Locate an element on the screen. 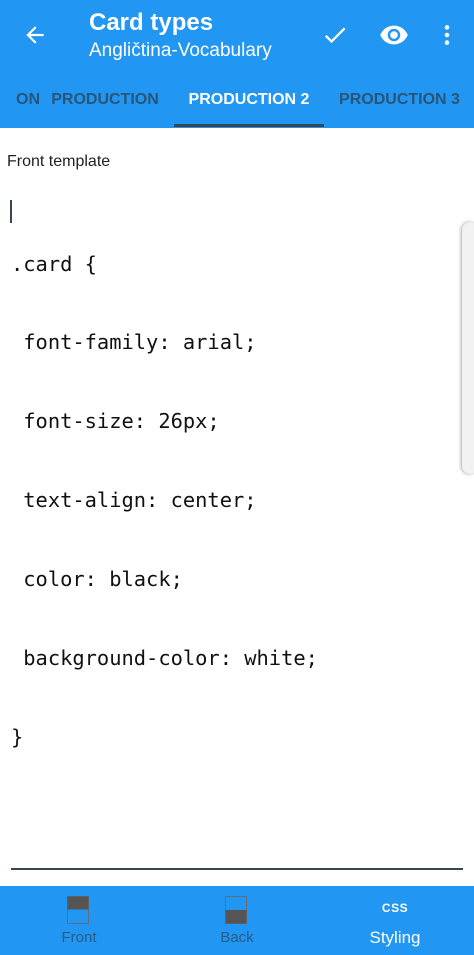 The image size is (474, 955). text-cursor is located at coordinates (11, 211).